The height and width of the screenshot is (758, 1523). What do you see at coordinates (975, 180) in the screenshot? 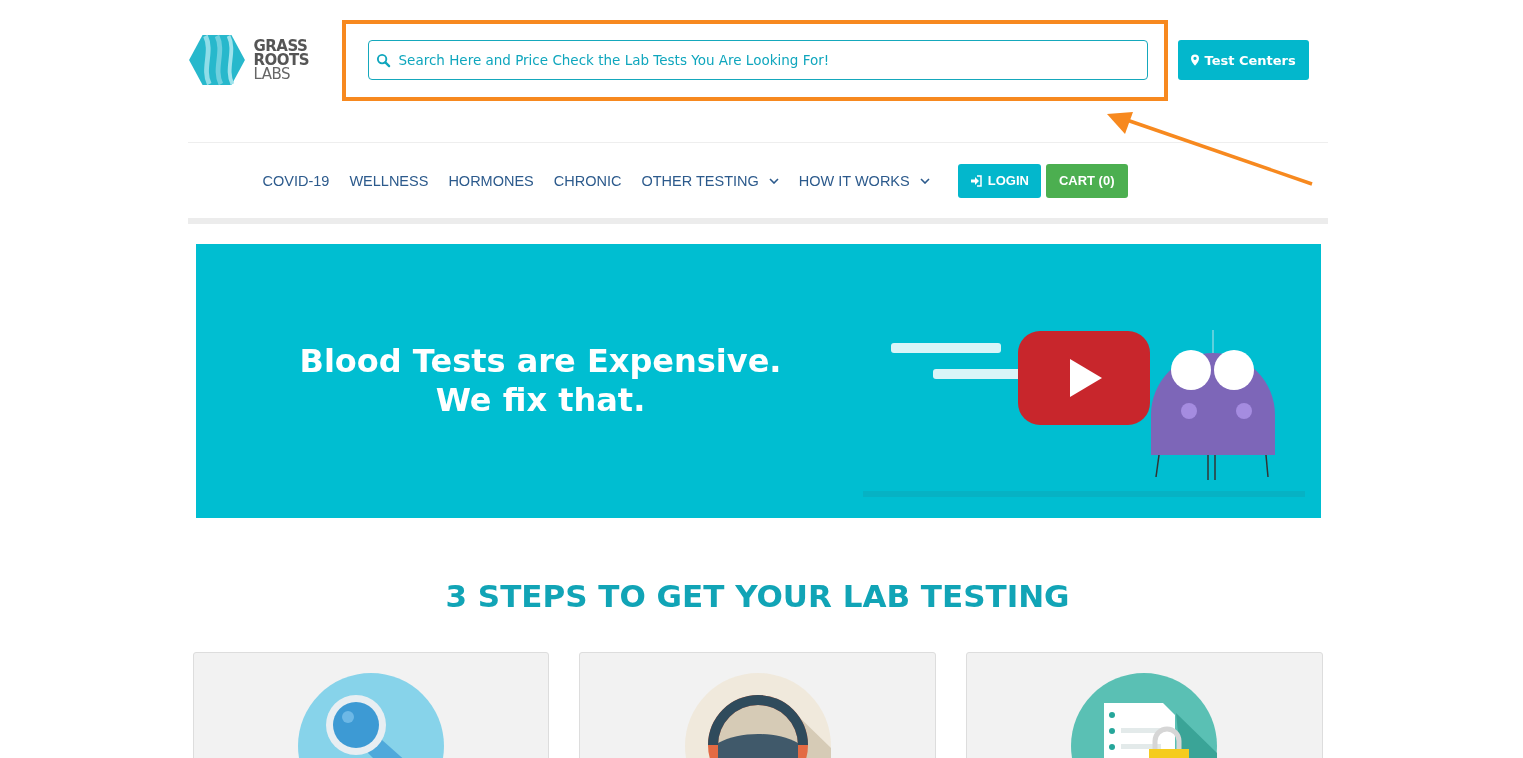
I see `sign-in-icon` at bounding box center [975, 180].